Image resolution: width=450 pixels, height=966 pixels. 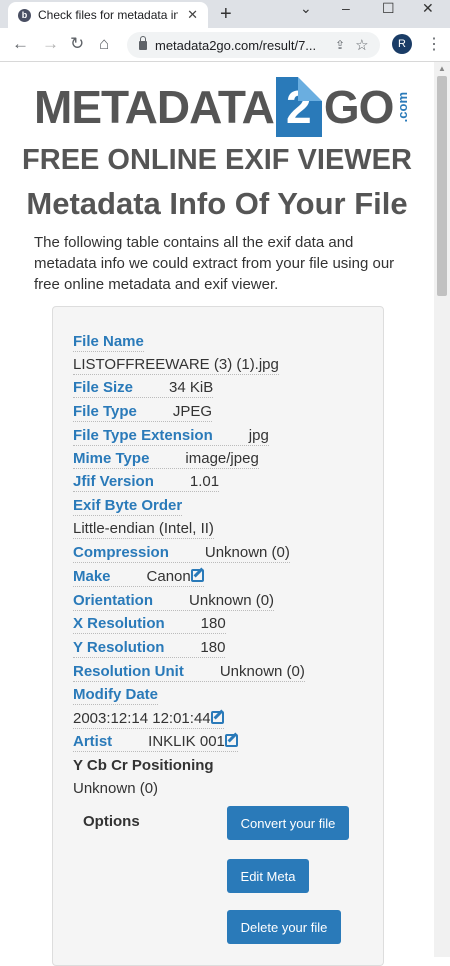 What do you see at coordinates (306, 8) in the screenshot?
I see `tab-search-icon: ⌄` at bounding box center [306, 8].